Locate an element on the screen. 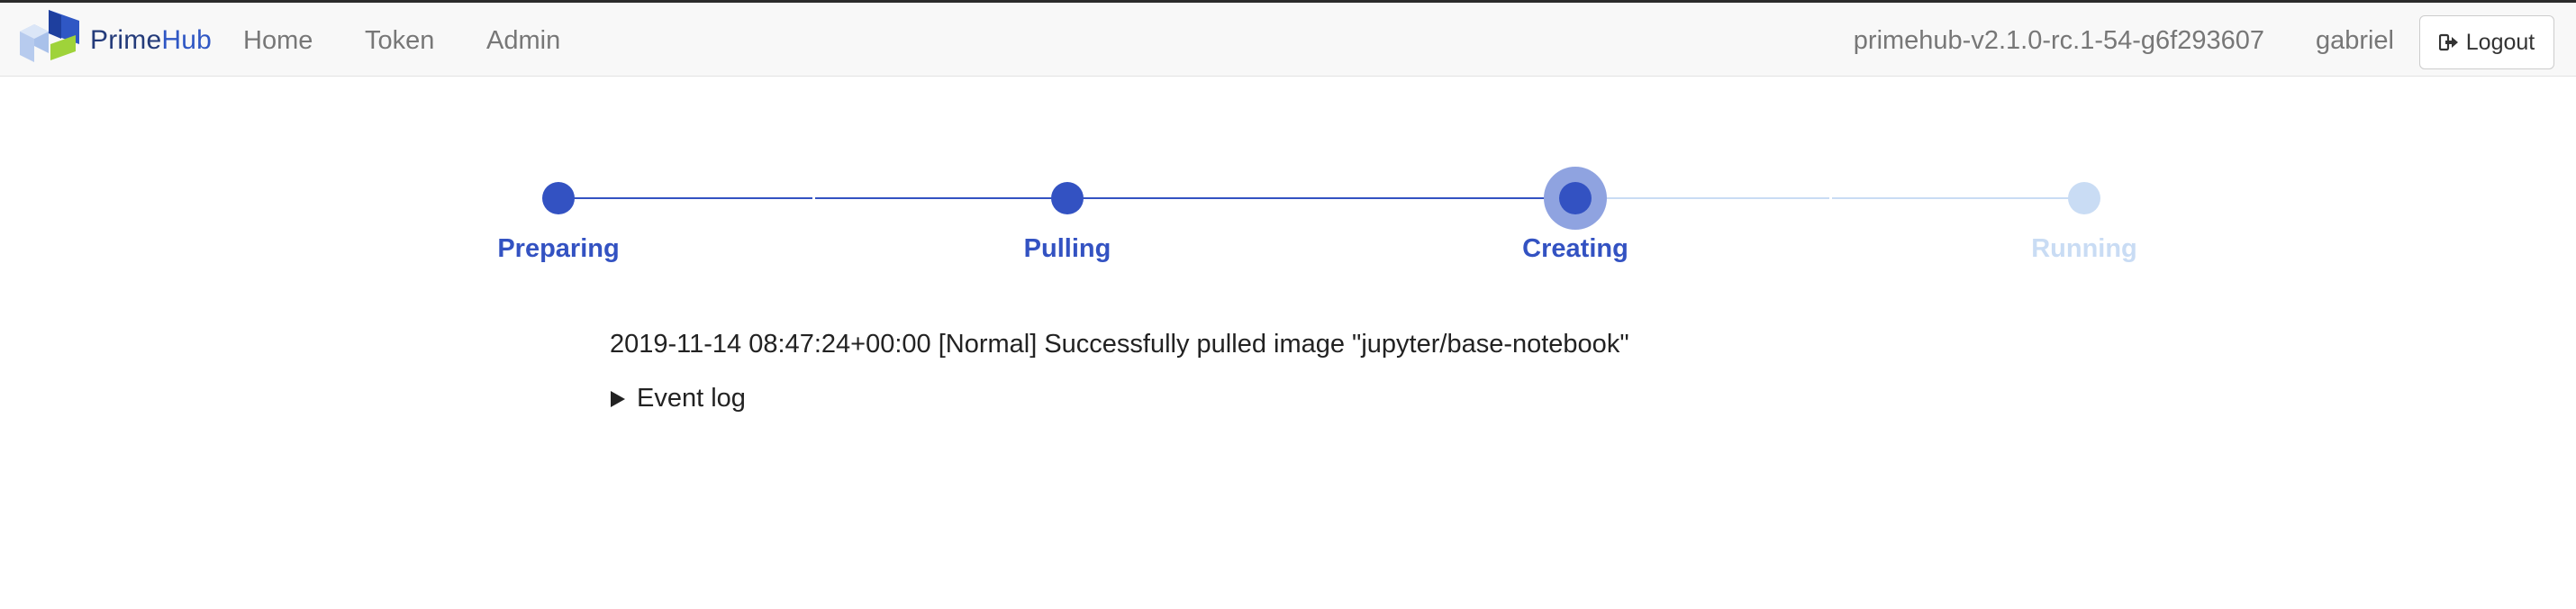 The image size is (2576, 609). step-label-creating: Creating is located at coordinates (1575, 248).